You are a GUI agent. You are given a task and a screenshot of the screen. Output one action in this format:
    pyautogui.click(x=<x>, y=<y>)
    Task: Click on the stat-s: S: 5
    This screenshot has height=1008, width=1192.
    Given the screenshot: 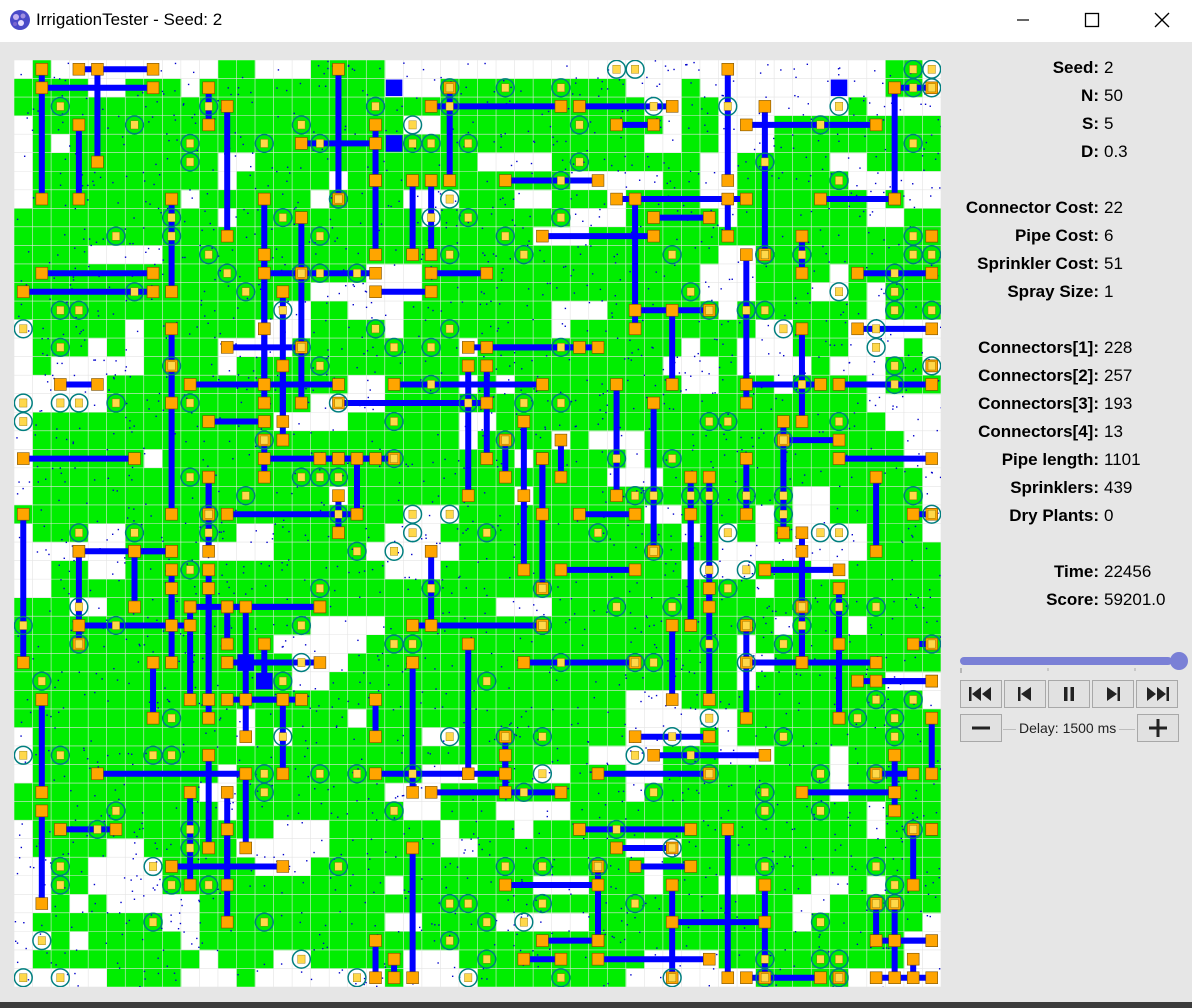 What is the action you would take?
    pyautogui.click(x=1070, y=126)
    